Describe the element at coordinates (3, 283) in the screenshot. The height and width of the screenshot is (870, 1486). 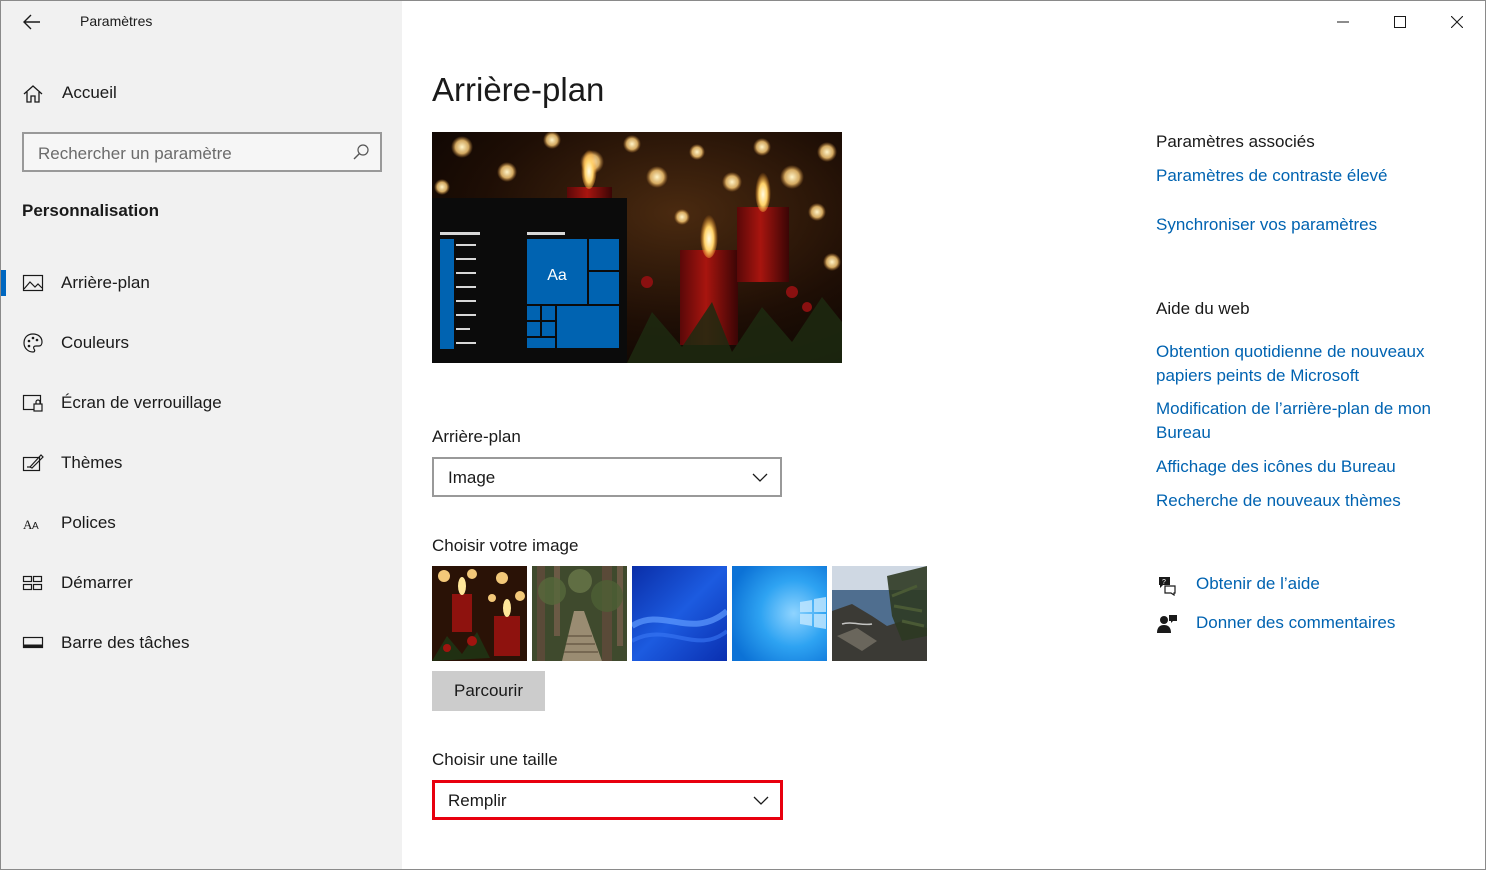
I see `active-indicator` at that location.